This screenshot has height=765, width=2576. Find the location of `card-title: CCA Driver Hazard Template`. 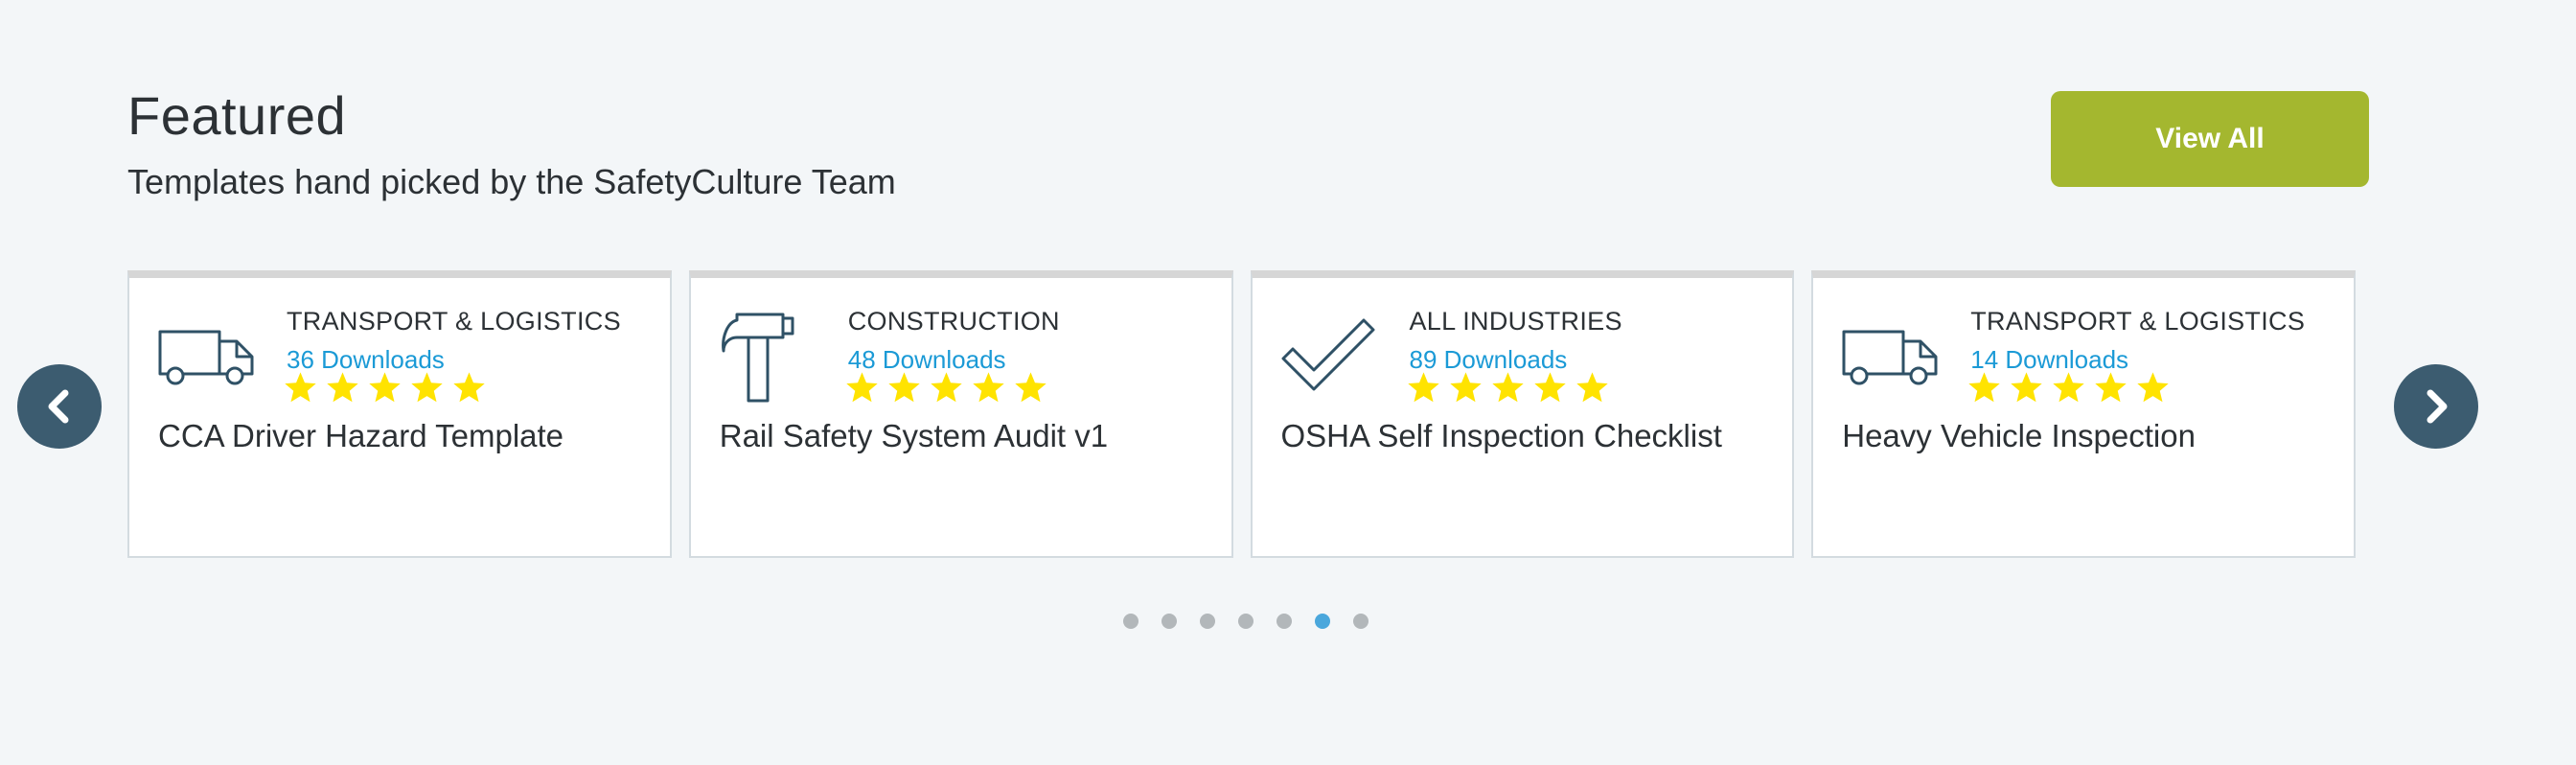

card-title: CCA Driver Hazard Template is located at coordinates (361, 436).